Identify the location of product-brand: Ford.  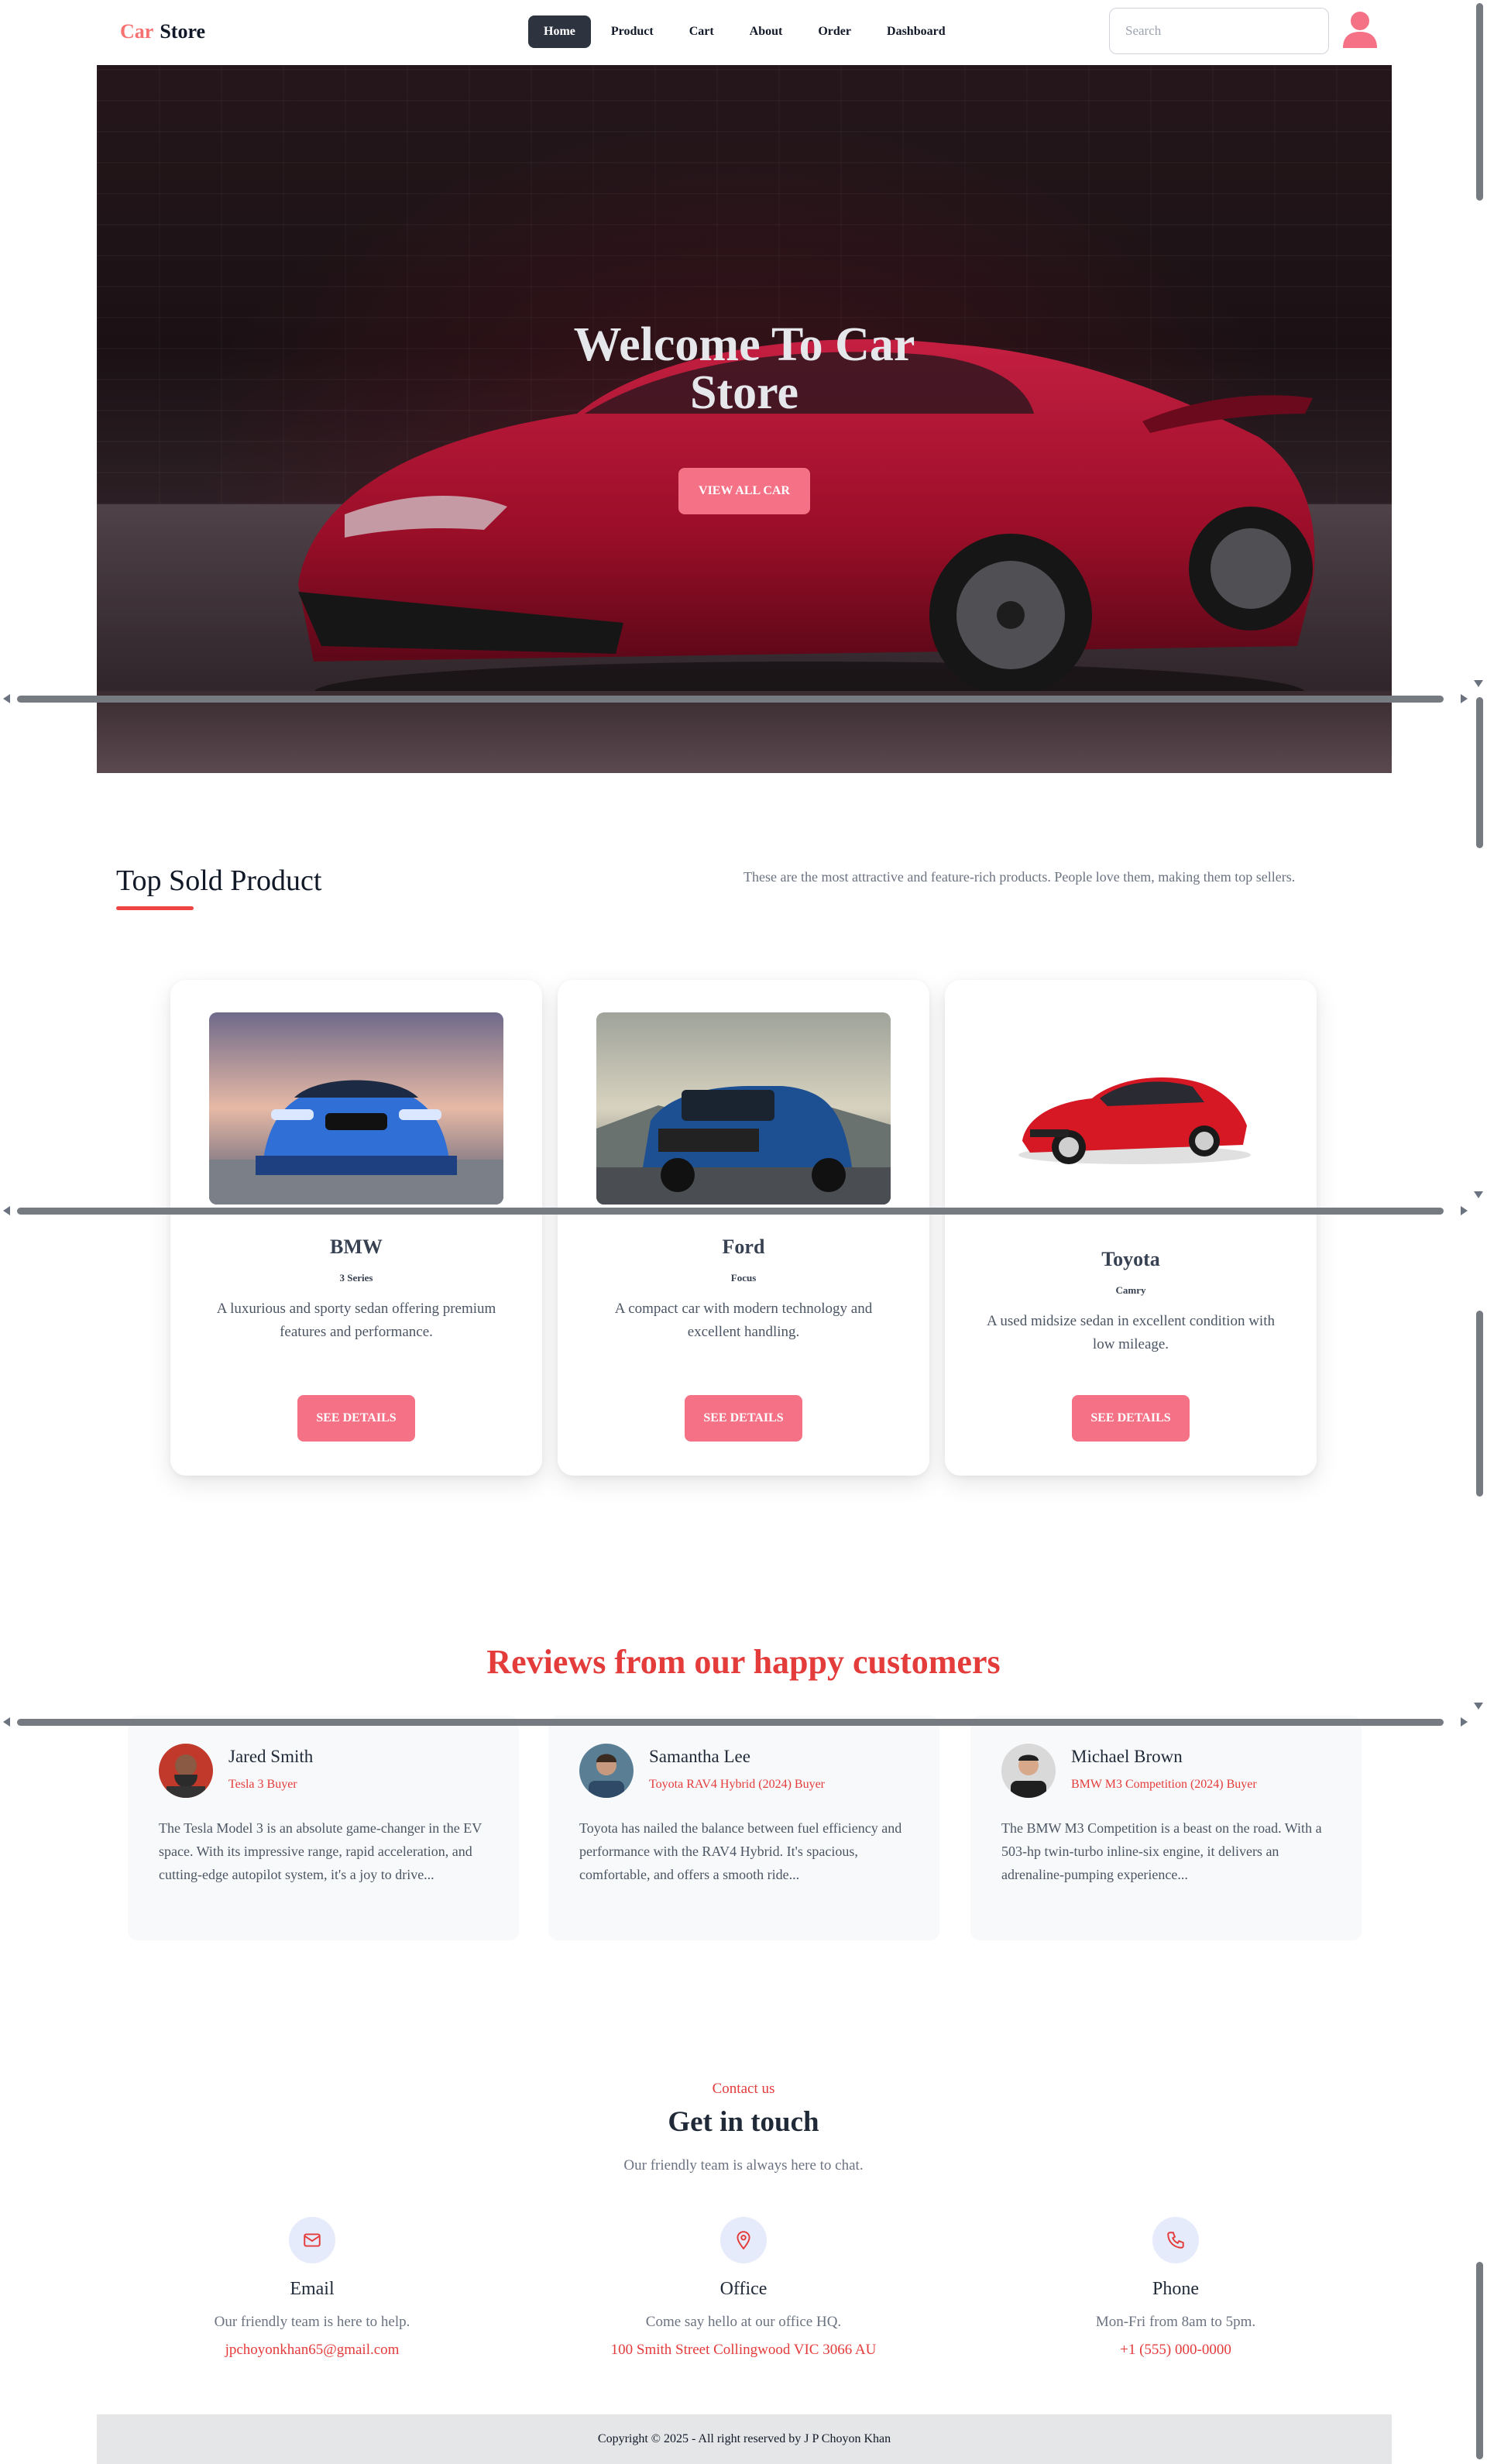
(743, 1246).